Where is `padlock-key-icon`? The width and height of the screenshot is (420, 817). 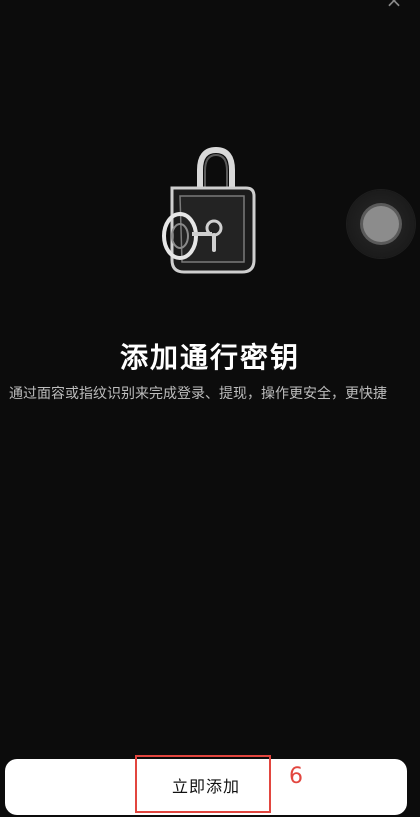
padlock-key-icon is located at coordinates (210, 212).